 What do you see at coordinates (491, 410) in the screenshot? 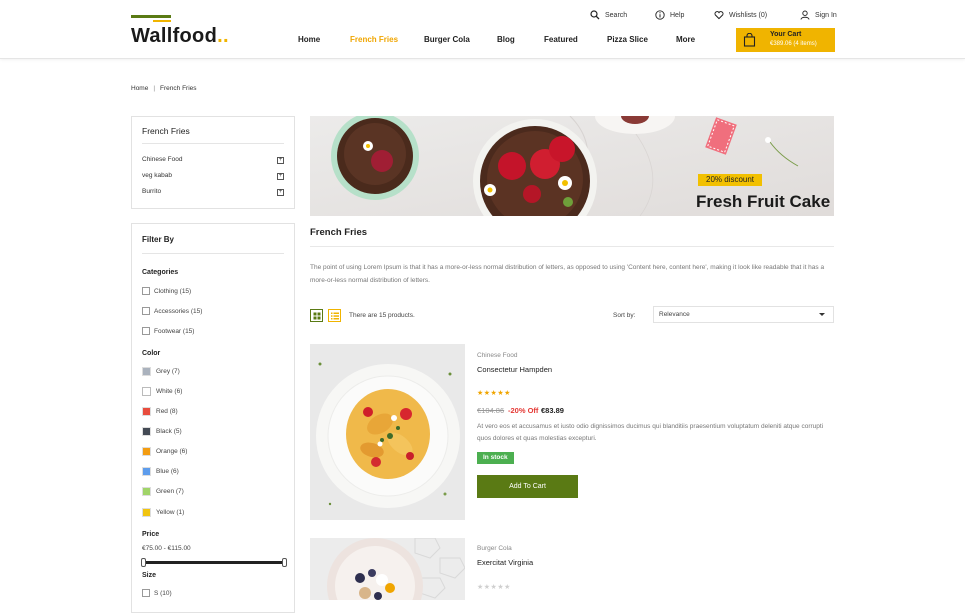
I see `old-price: €104.86` at bounding box center [491, 410].